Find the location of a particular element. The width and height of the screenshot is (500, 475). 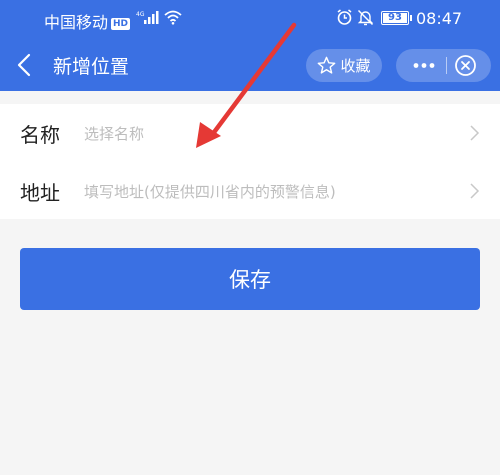

signal-icon: 4G is located at coordinates (147, 17).